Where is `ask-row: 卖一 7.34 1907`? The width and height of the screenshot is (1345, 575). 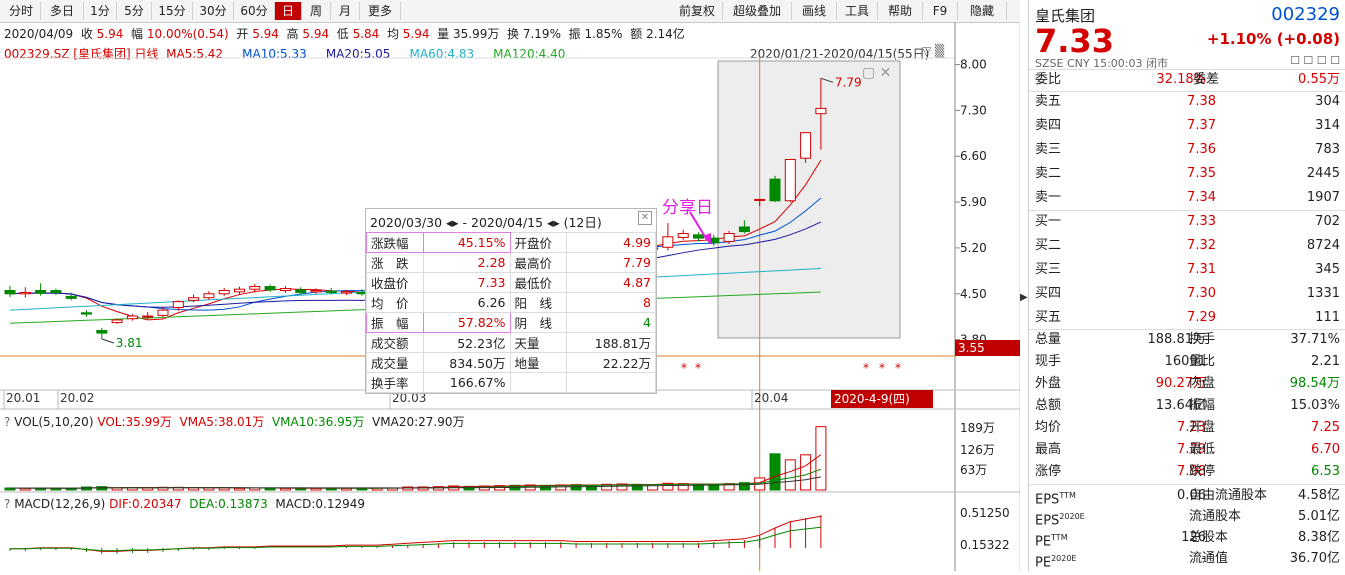 ask-row: 卖一 7.34 1907 is located at coordinates (1187, 198).